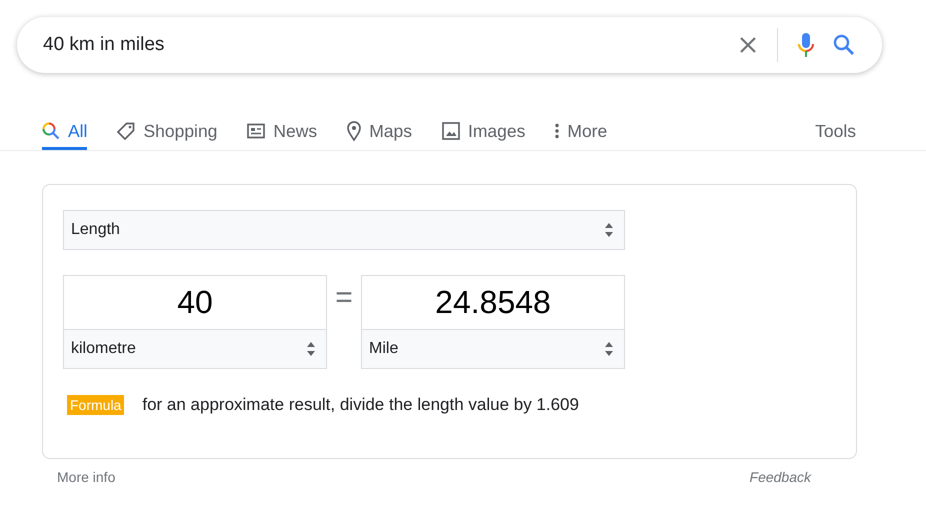  Describe the element at coordinates (95, 405) in the screenshot. I see `formula-badge: Formula` at that location.